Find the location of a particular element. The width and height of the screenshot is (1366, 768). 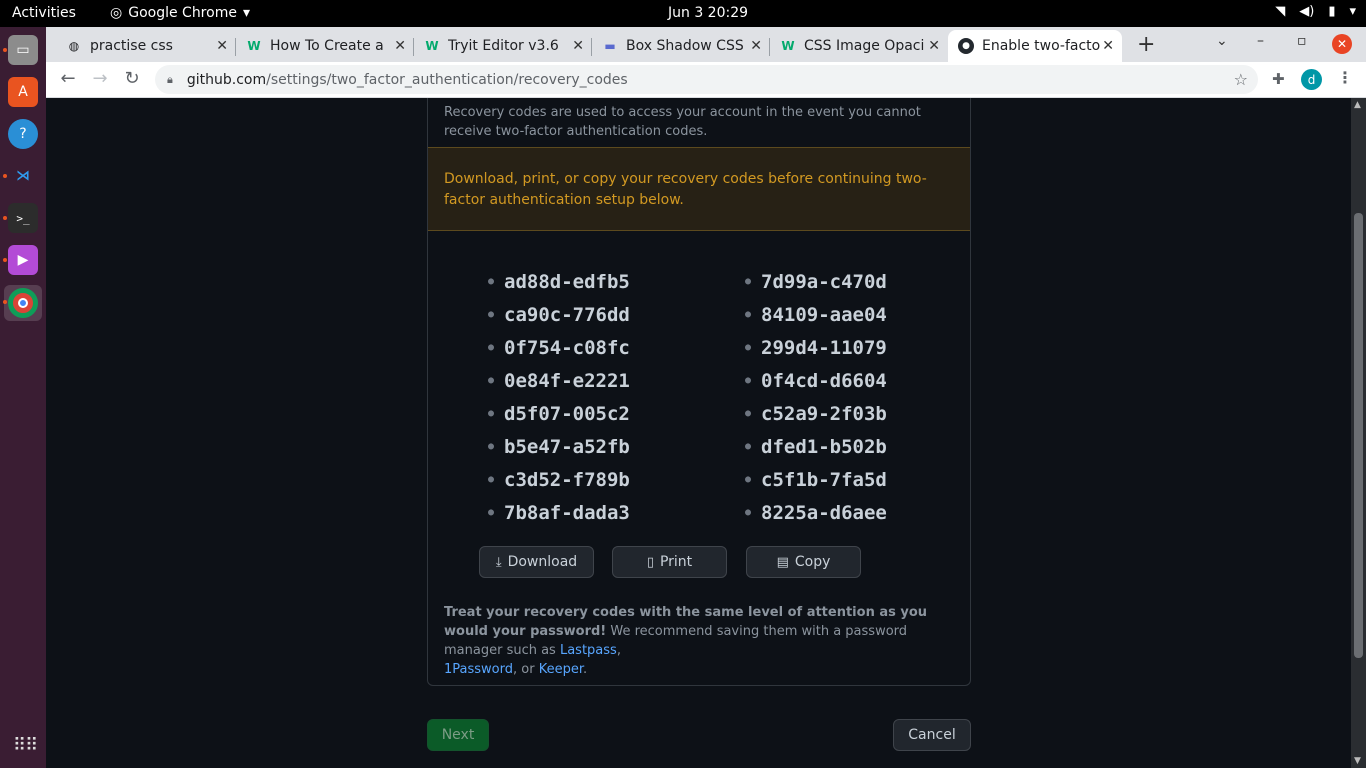

app-menu: ◎ Google Chrome ▾ is located at coordinates (180, 13).